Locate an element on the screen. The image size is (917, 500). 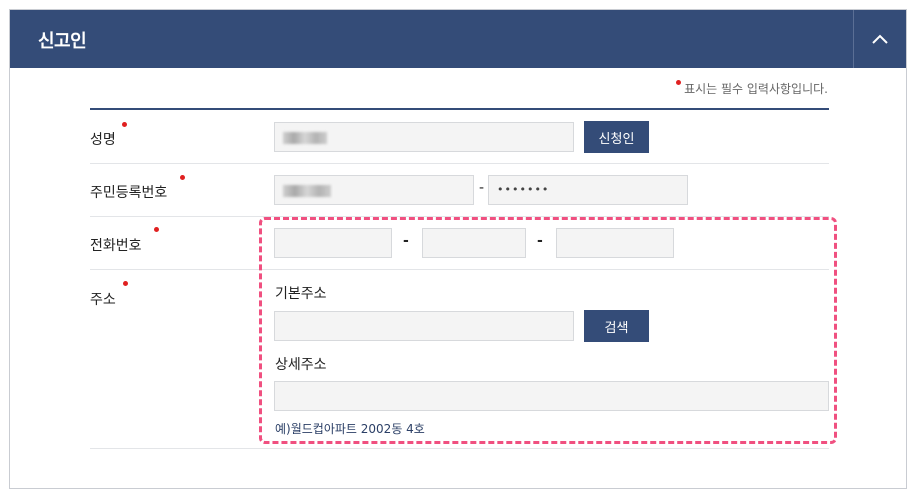
address-search-button: 검색 is located at coordinates (616, 326).